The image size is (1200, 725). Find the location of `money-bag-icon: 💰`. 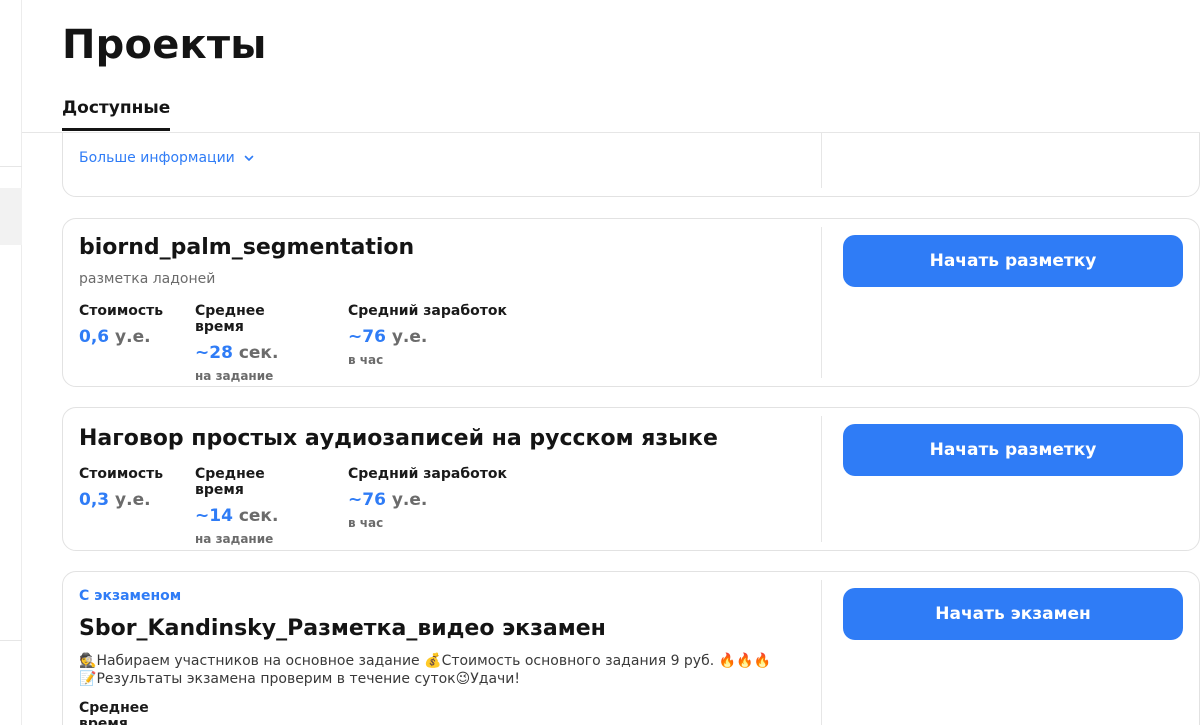

money-bag-icon: 💰 is located at coordinates (433, 661).